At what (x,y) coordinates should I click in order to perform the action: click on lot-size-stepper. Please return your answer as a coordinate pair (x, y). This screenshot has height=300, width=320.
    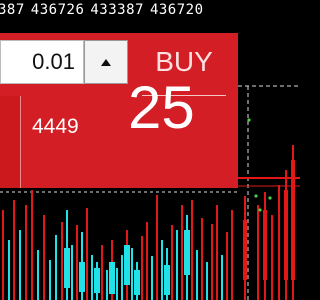
    Looking at the image, I should click on (106, 62).